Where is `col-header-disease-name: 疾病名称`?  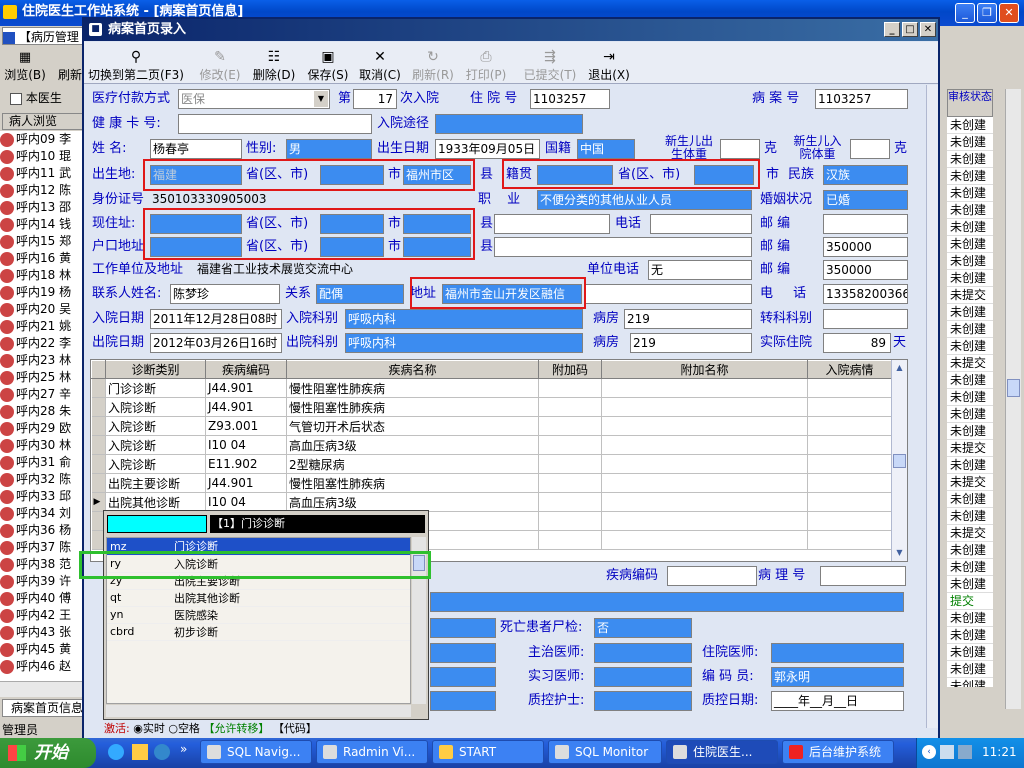 col-header-disease-name: 疾病名称 is located at coordinates (412, 369).